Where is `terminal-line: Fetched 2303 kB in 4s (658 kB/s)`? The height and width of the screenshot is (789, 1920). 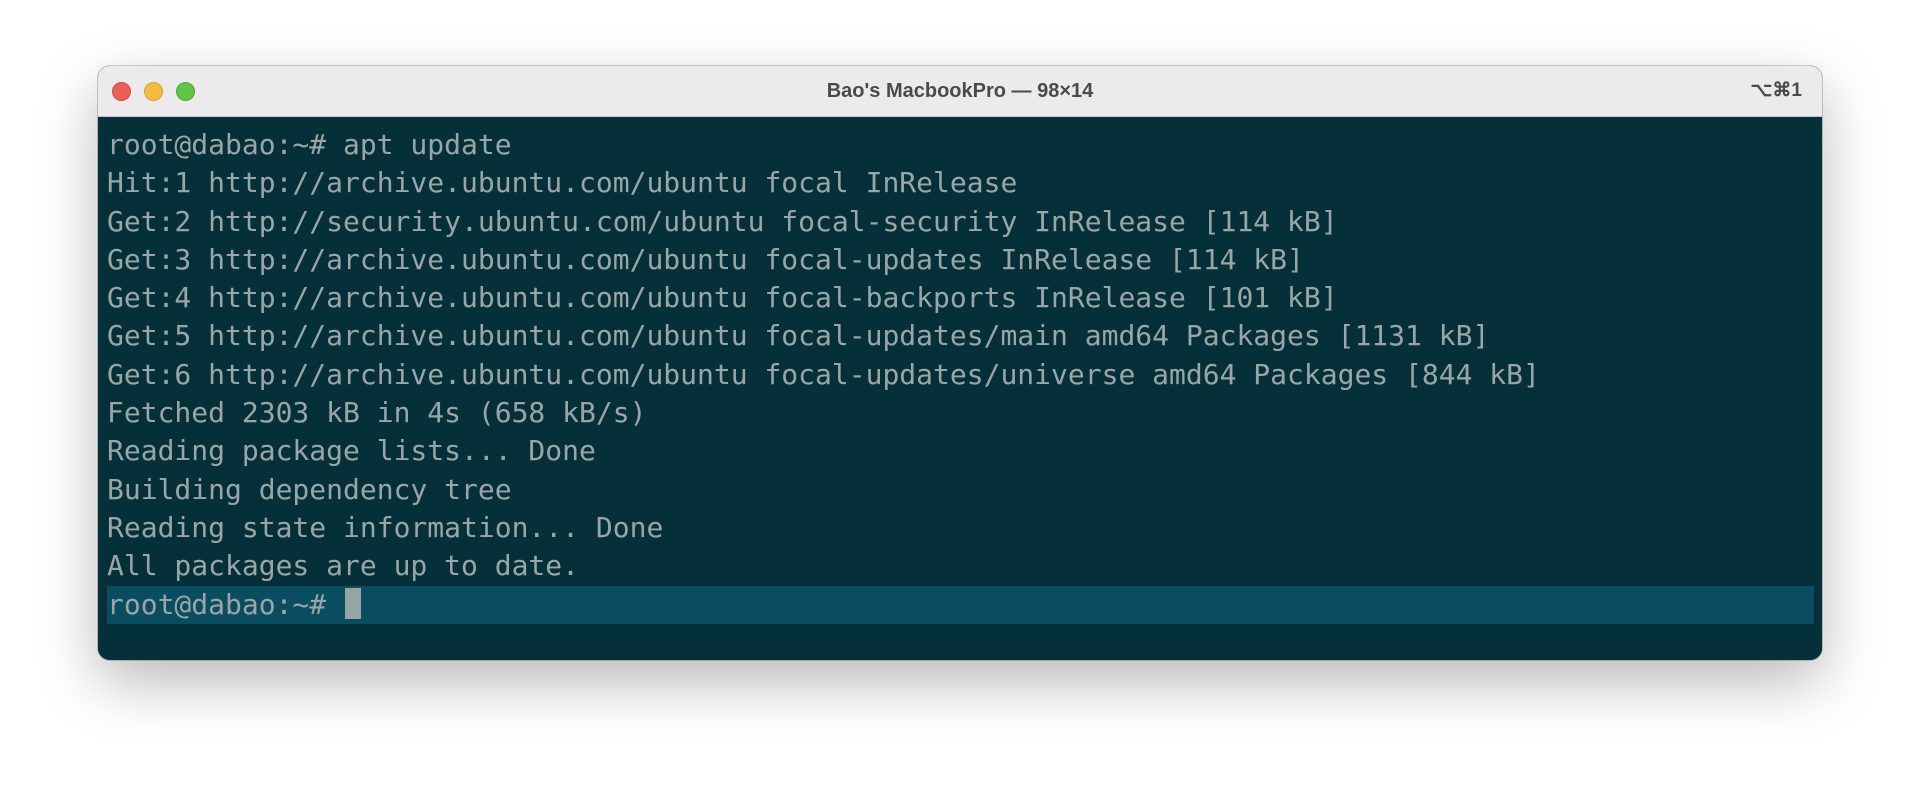 terminal-line: Fetched 2303 kB in 4s (658 kB/s) is located at coordinates (377, 413).